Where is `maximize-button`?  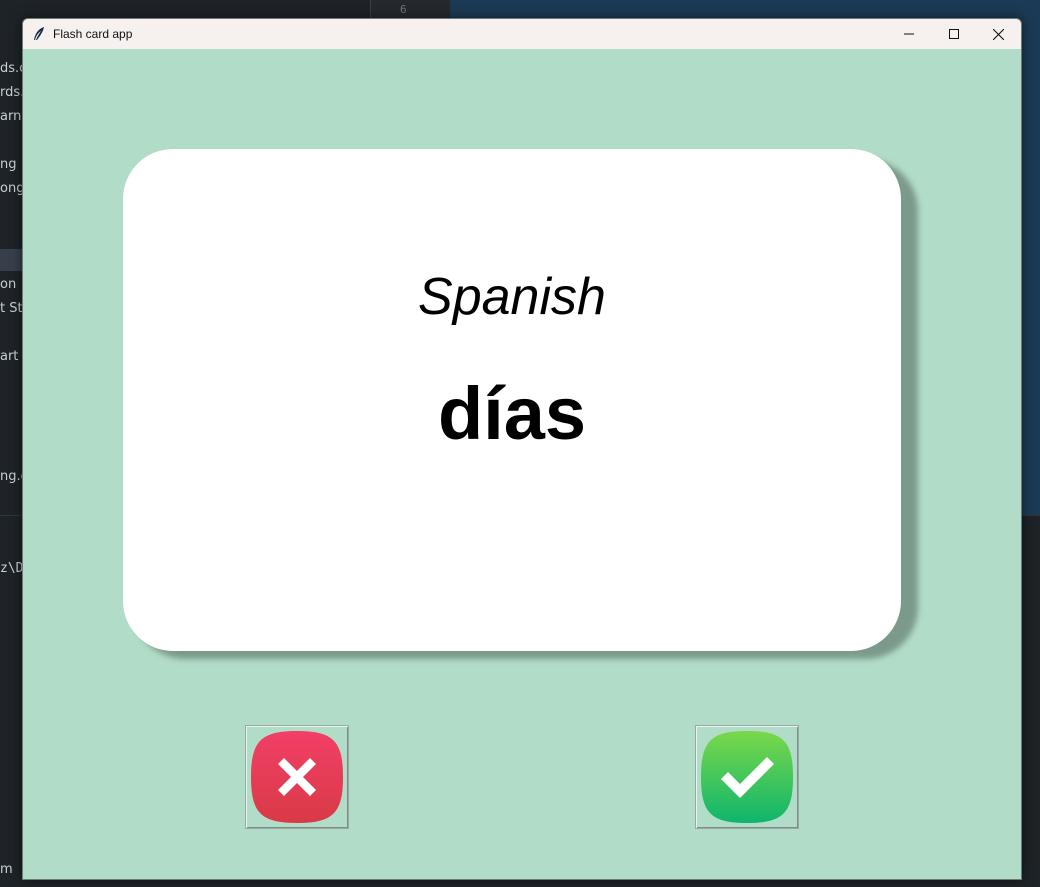 maximize-button is located at coordinates (953, 34).